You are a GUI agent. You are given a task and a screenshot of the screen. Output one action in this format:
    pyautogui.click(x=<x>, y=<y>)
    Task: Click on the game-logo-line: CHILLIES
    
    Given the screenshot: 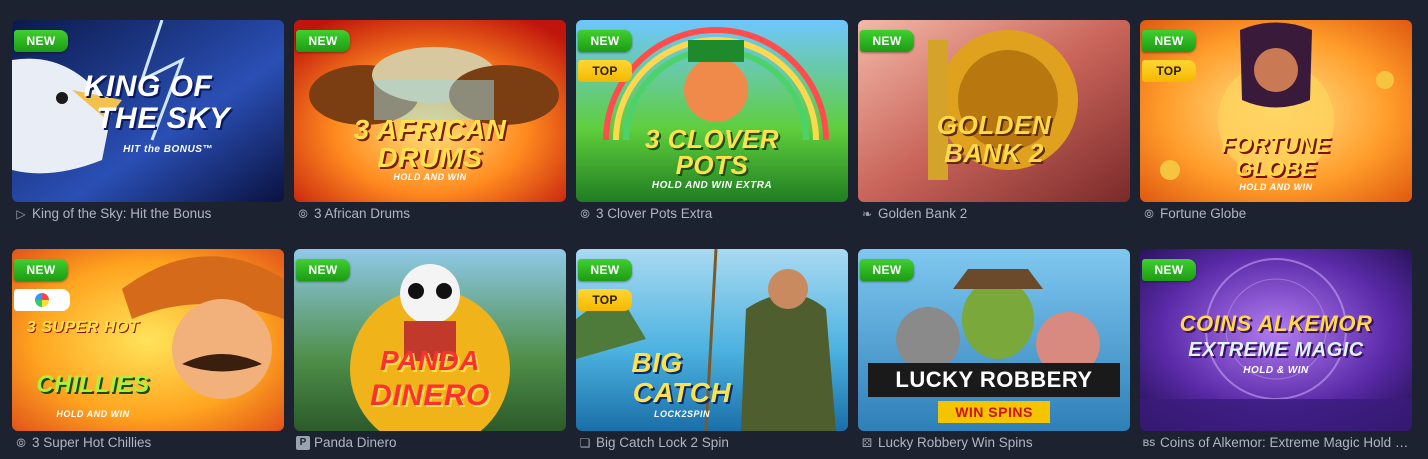 What is the action you would take?
    pyautogui.click(x=93, y=384)
    